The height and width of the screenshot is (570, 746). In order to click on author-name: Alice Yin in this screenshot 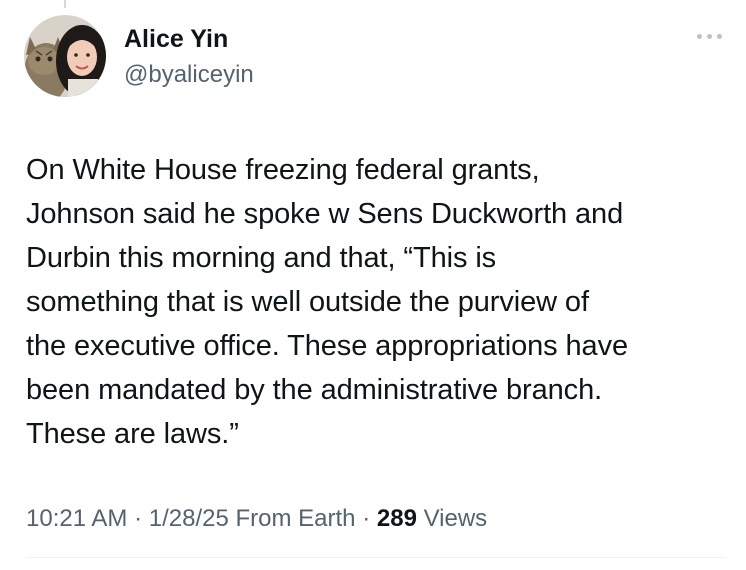, I will do `click(176, 39)`.